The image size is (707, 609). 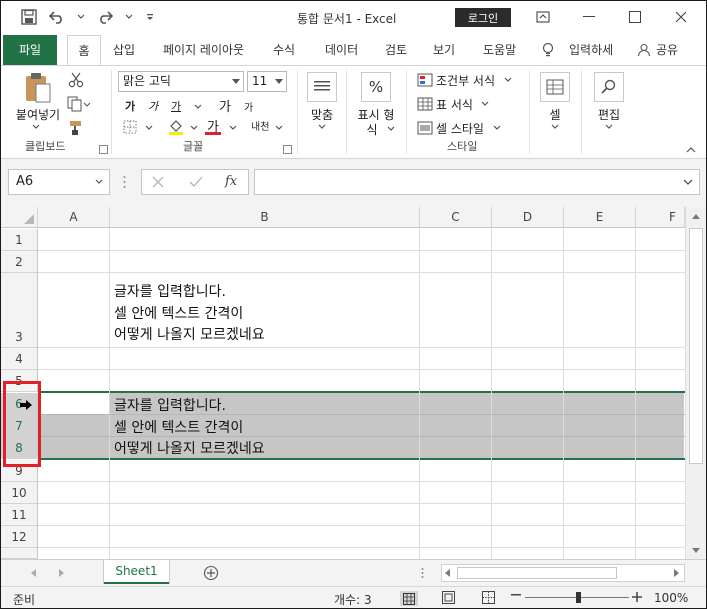 What do you see at coordinates (130, 106) in the screenshot?
I see `bold-button: 가` at bounding box center [130, 106].